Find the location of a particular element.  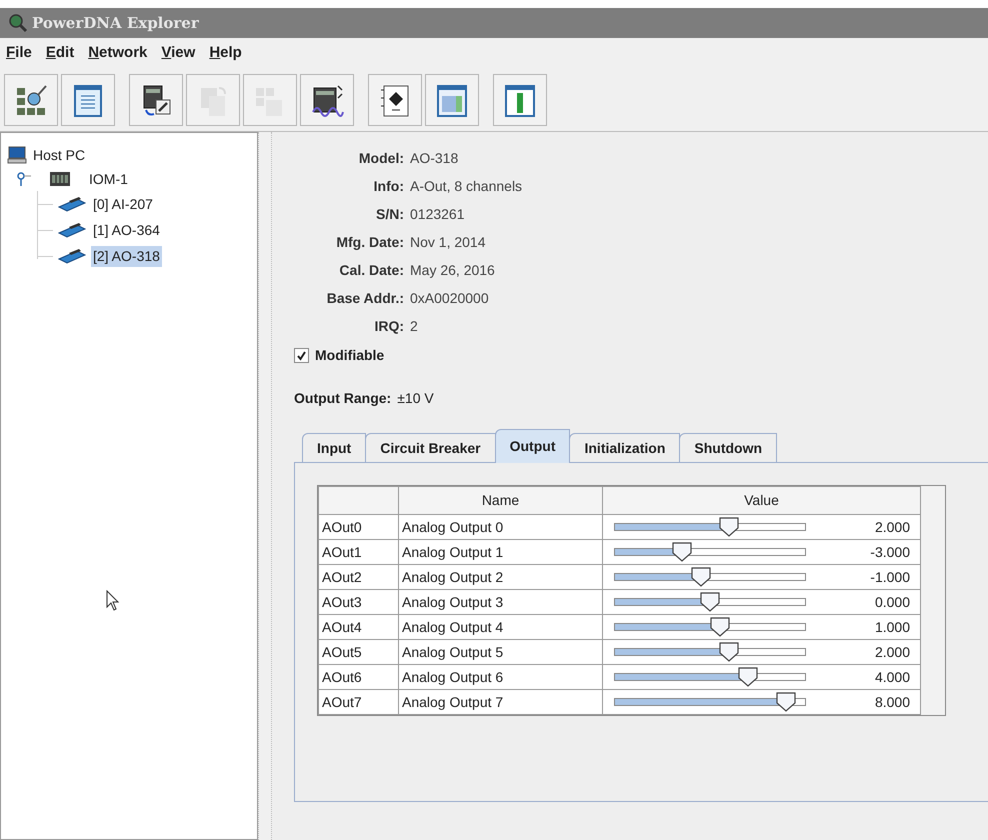

column-header: Name is located at coordinates (500, 500).